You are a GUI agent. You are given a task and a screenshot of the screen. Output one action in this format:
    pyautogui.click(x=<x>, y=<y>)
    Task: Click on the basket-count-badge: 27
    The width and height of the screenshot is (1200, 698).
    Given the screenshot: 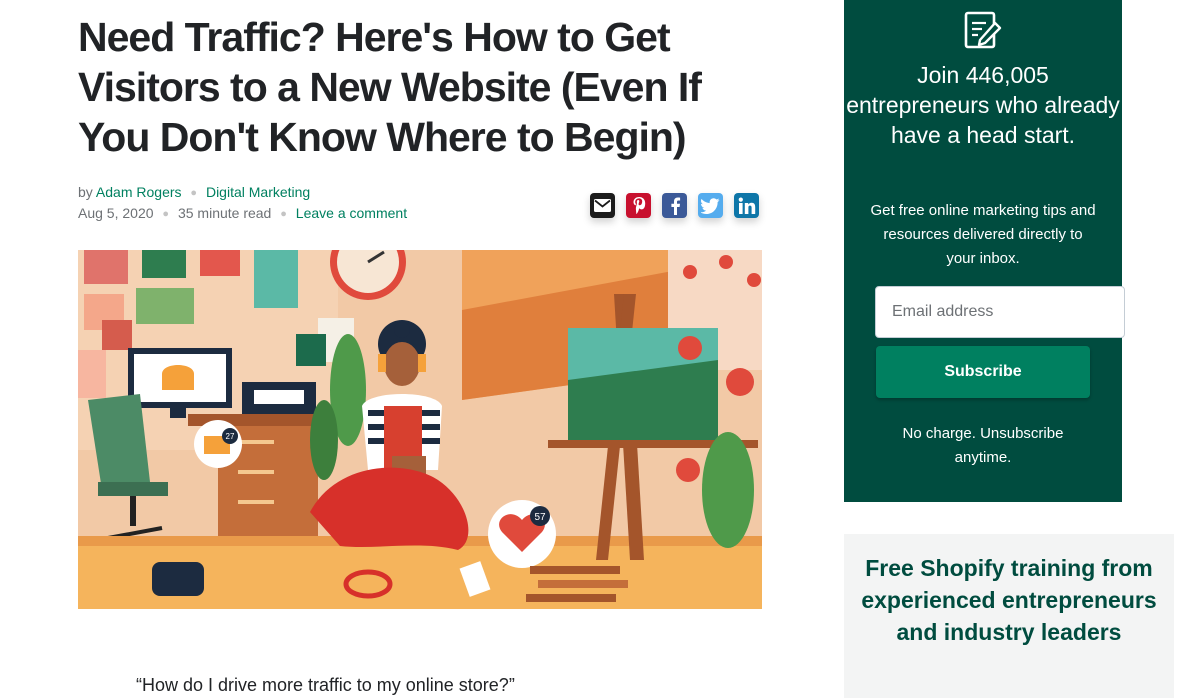 What is the action you would take?
    pyautogui.click(x=230, y=436)
    